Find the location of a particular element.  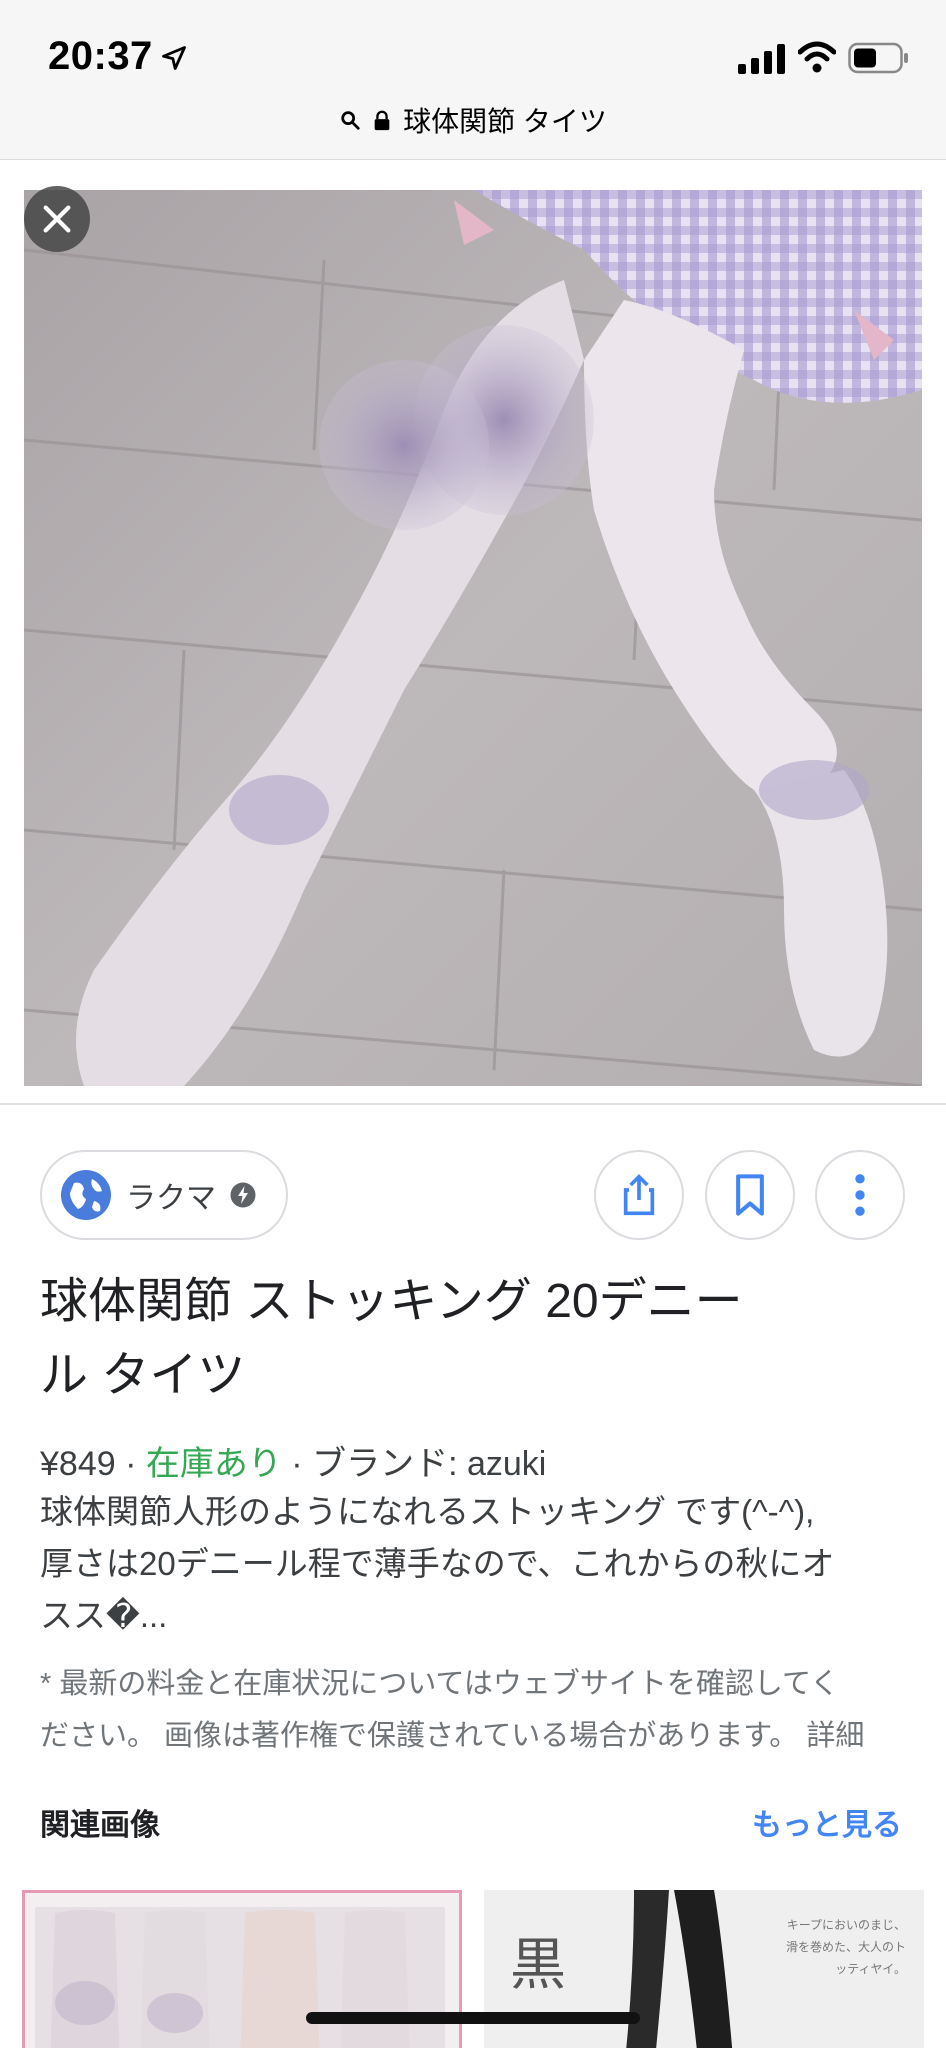

share-button is located at coordinates (639, 1195).